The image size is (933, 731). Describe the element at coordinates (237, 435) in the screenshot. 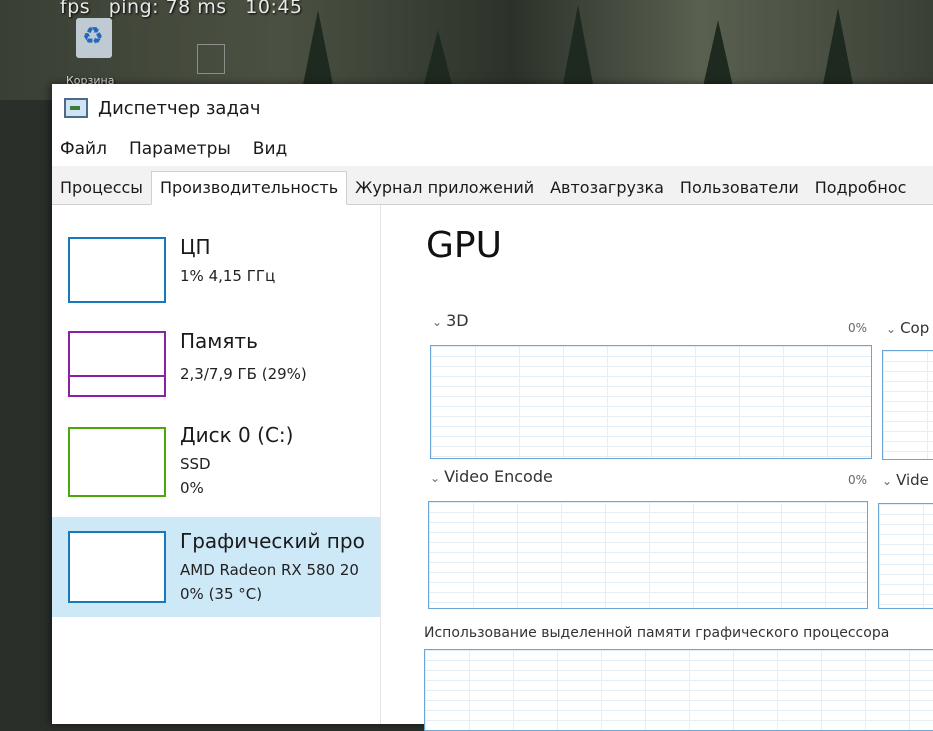

I see `resource-name: Диск 0 (C:)` at that location.